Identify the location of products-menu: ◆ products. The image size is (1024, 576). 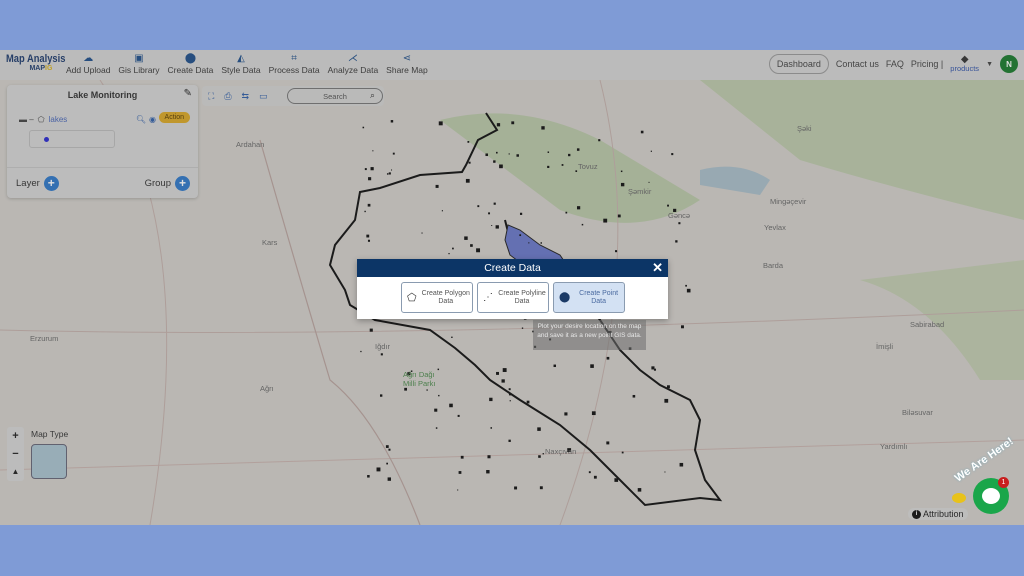
(965, 64).